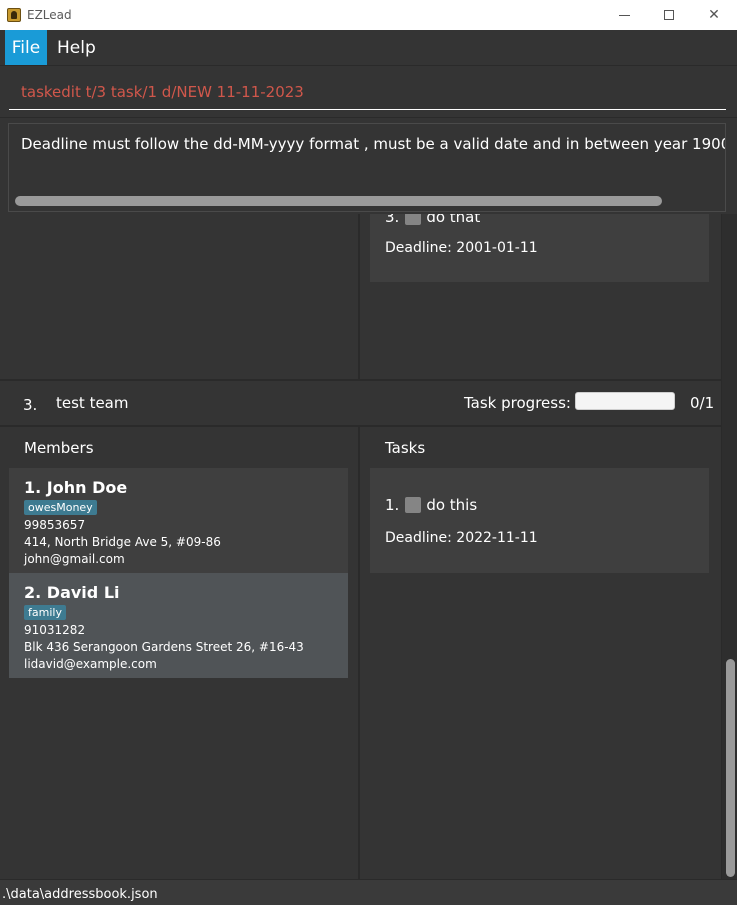 This screenshot has height=905, width=737. What do you see at coordinates (392, 505) in the screenshot?
I see `task-index: 1.` at bounding box center [392, 505].